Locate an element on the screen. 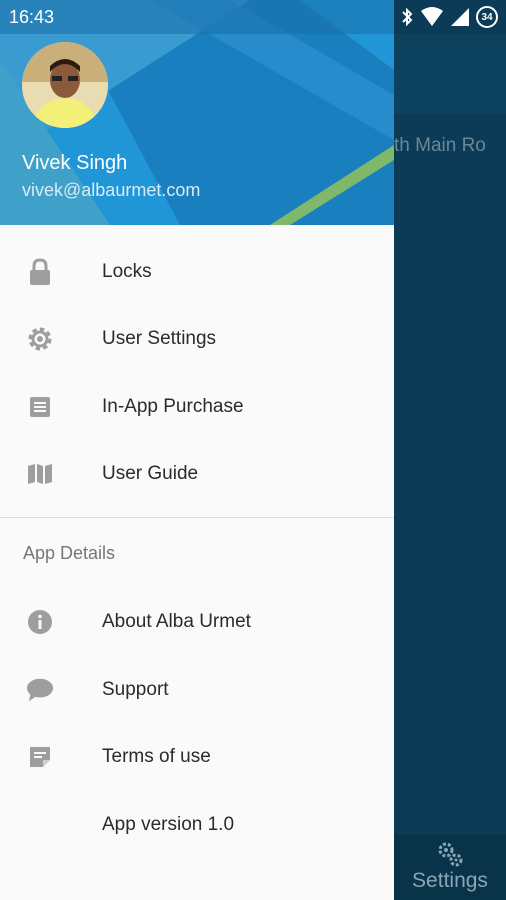 This screenshot has height=900, width=506. bottom-tab-settings: Settings is located at coordinates (450, 867).